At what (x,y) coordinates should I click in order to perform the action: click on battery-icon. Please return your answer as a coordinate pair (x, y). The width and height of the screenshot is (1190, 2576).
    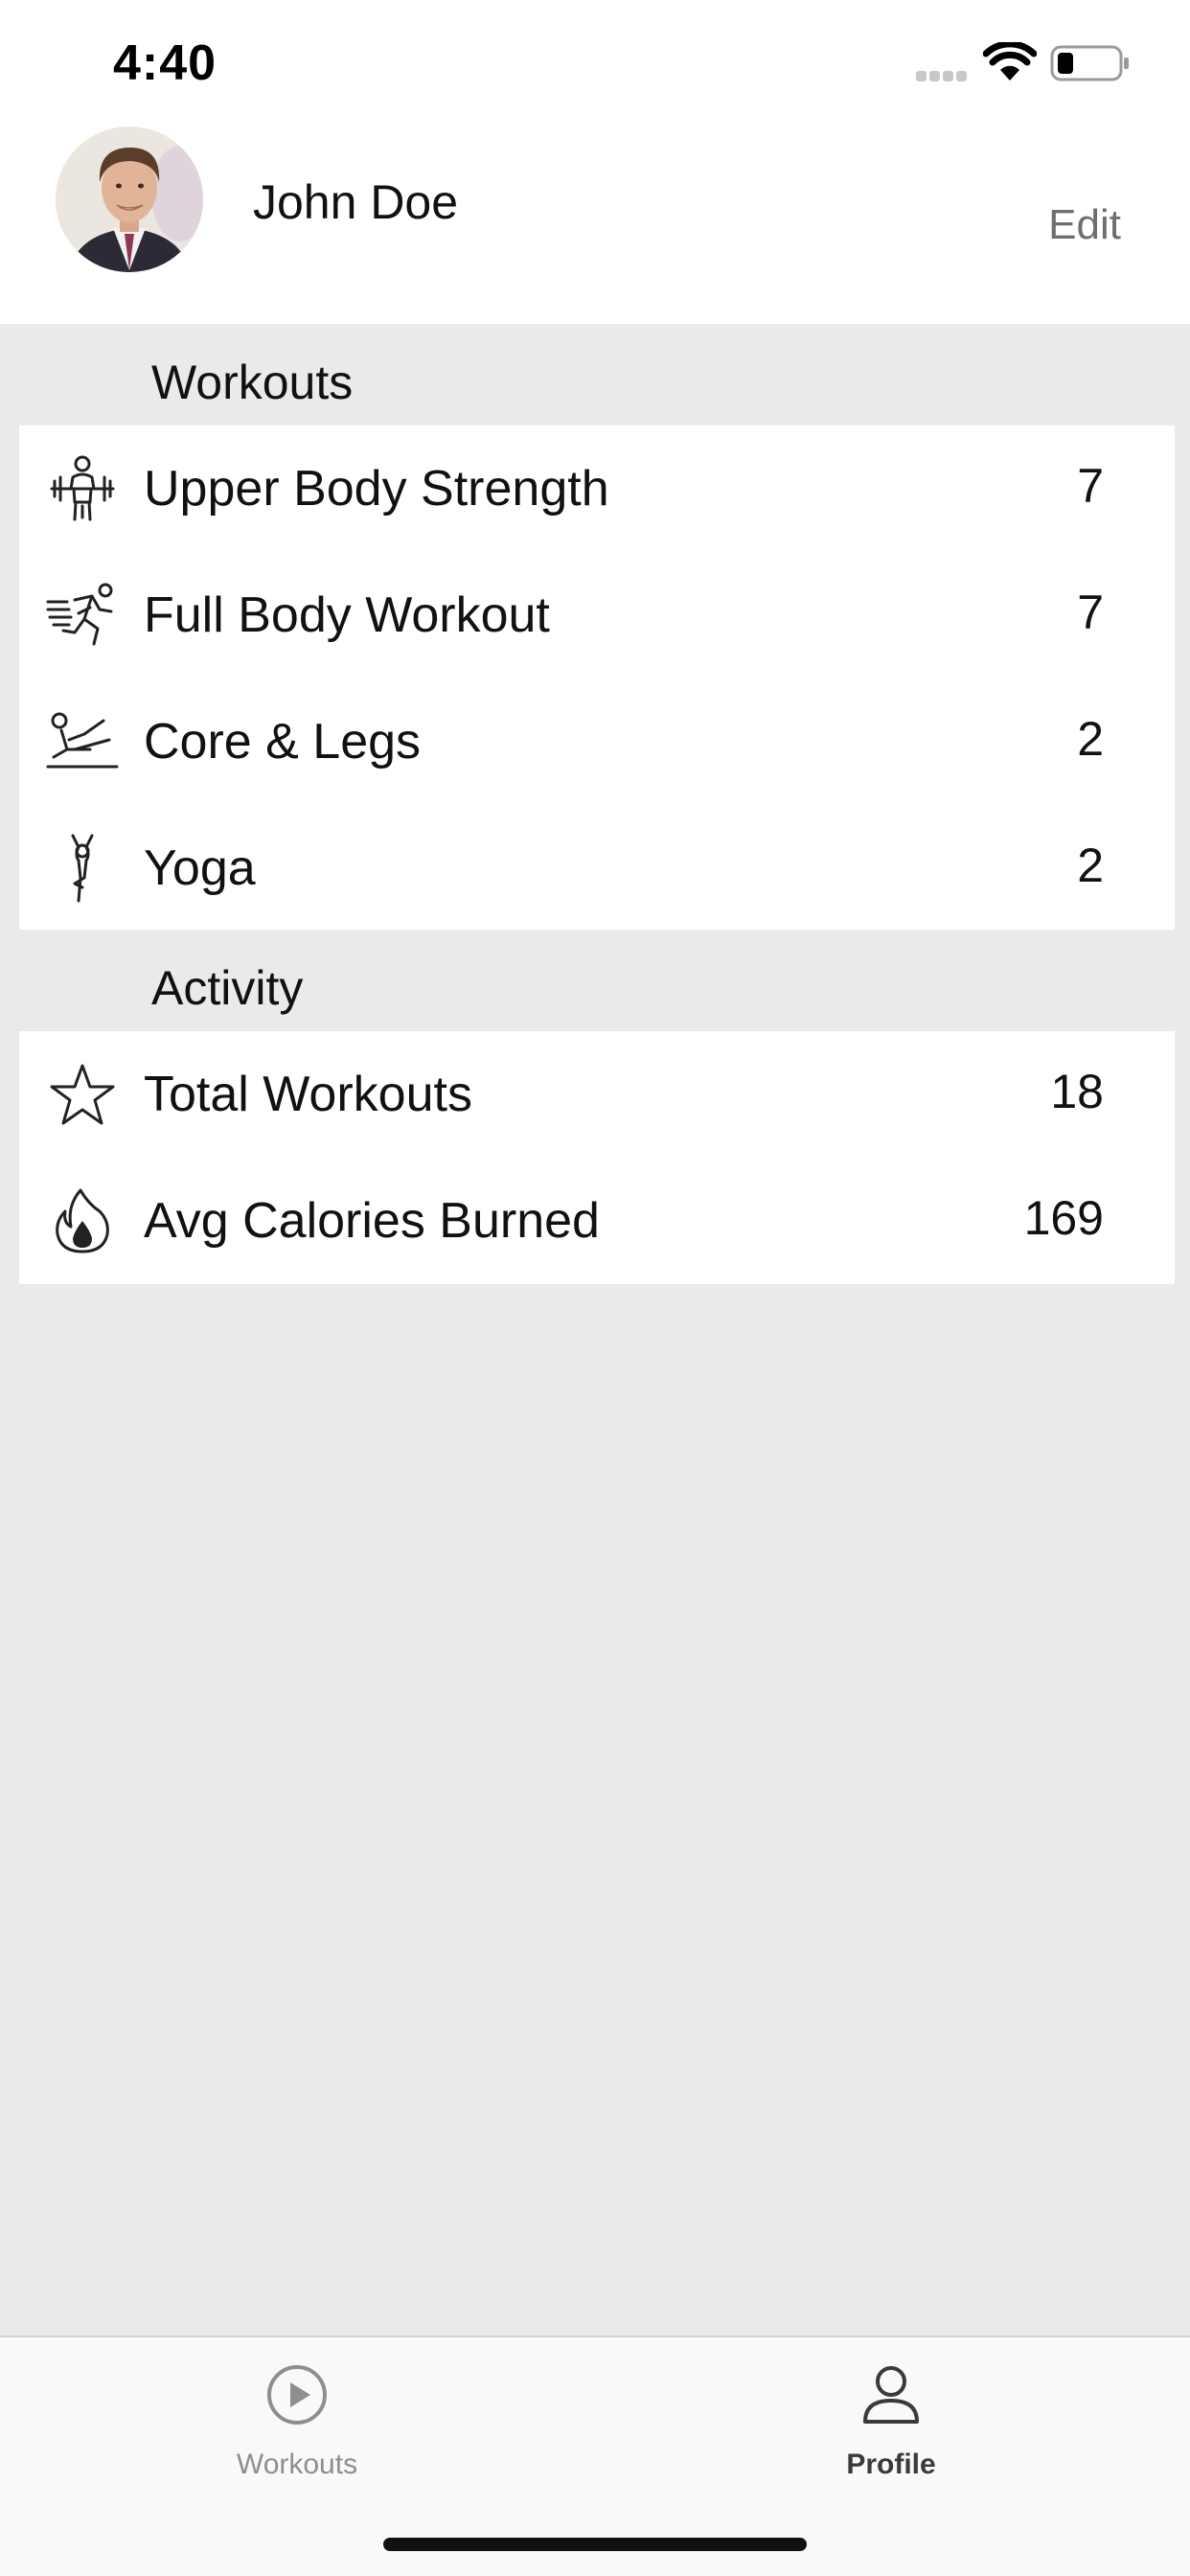
    Looking at the image, I should click on (1090, 63).